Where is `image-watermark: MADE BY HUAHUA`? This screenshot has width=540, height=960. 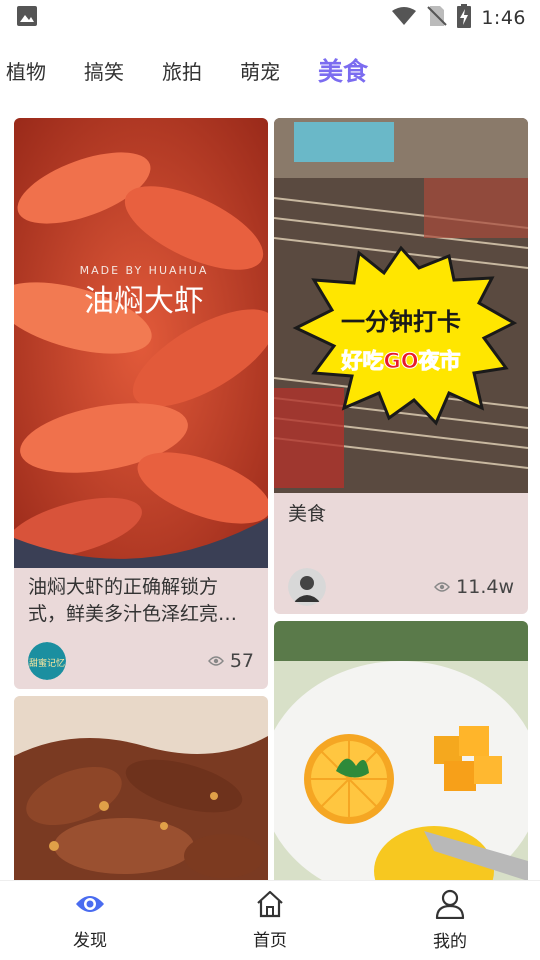 image-watermark: MADE BY HUAHUA is located at coordinates (144, 270).